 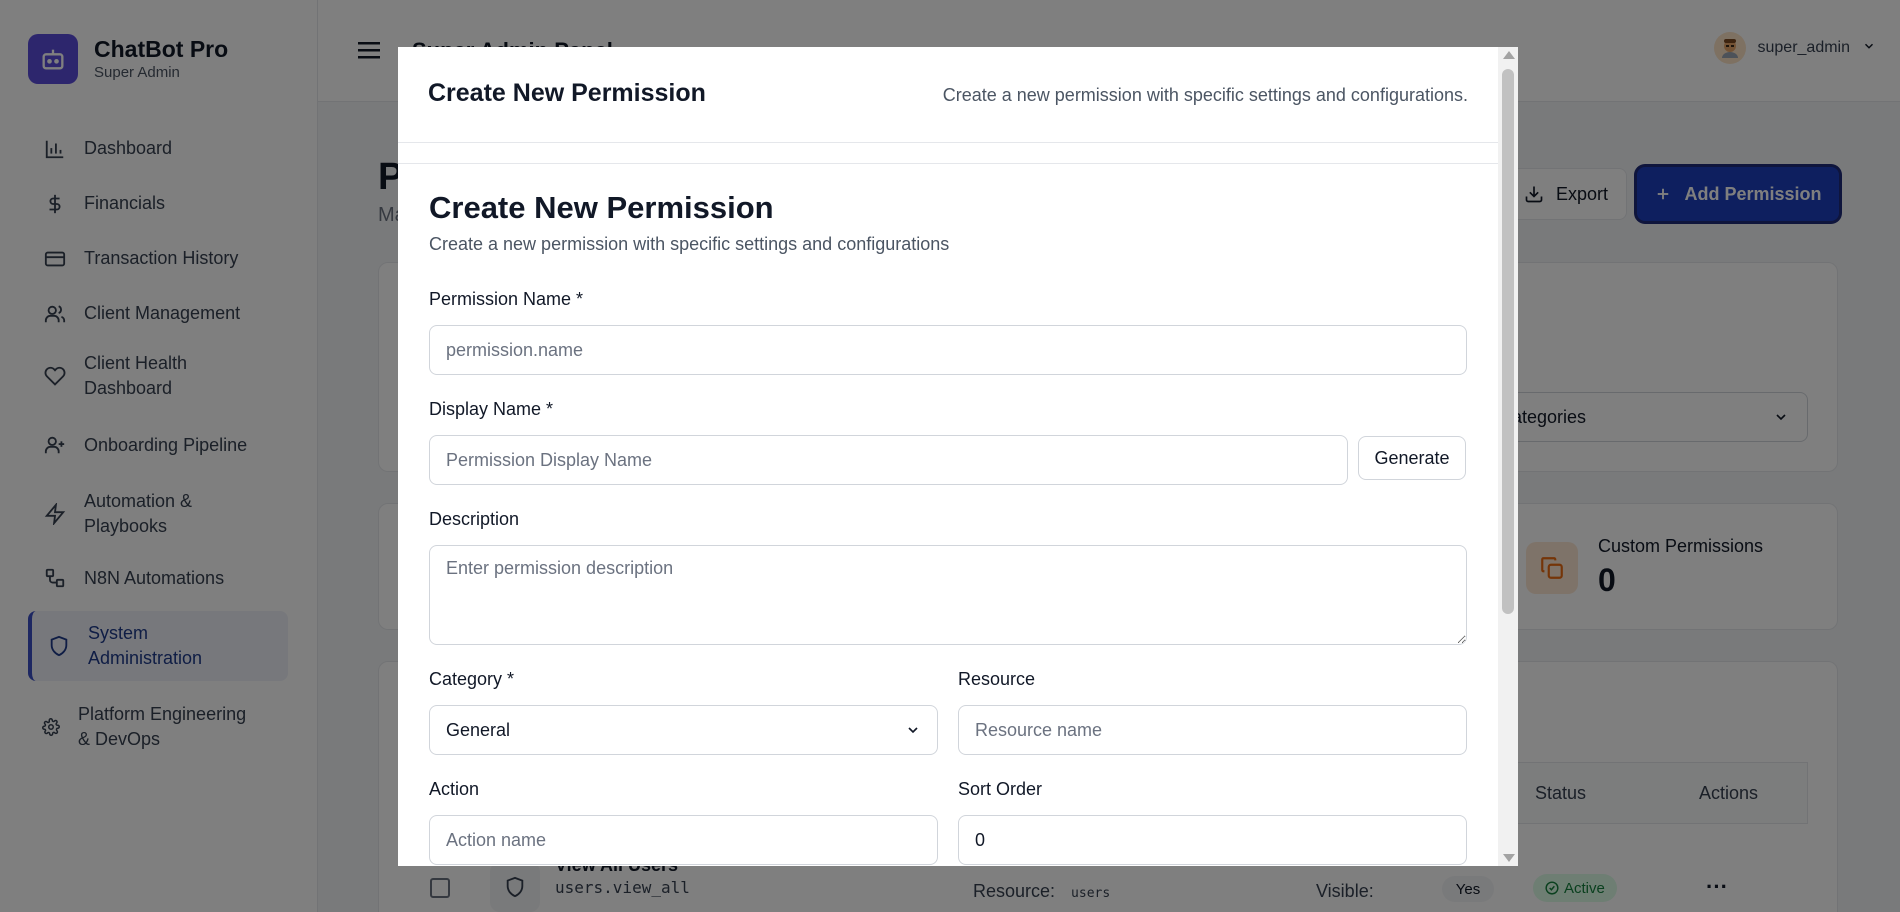 I want to click on scroll-up-arrow-icon, so click(x=1509, y=55).